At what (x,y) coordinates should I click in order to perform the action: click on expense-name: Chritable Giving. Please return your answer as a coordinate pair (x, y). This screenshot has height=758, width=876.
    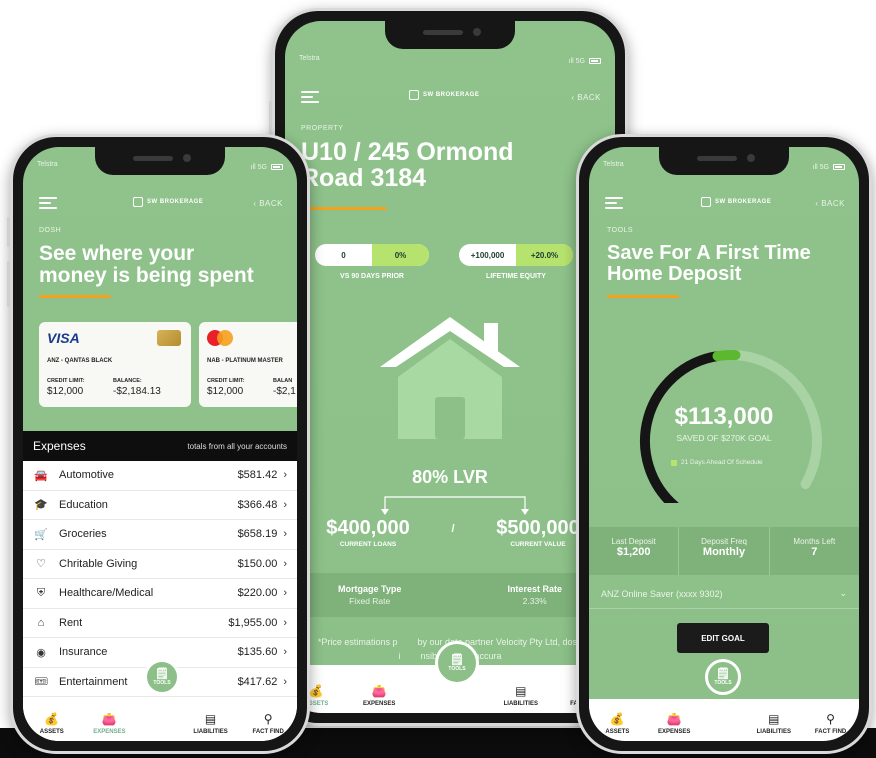
    Looking at the image, I should click on (98, 563).